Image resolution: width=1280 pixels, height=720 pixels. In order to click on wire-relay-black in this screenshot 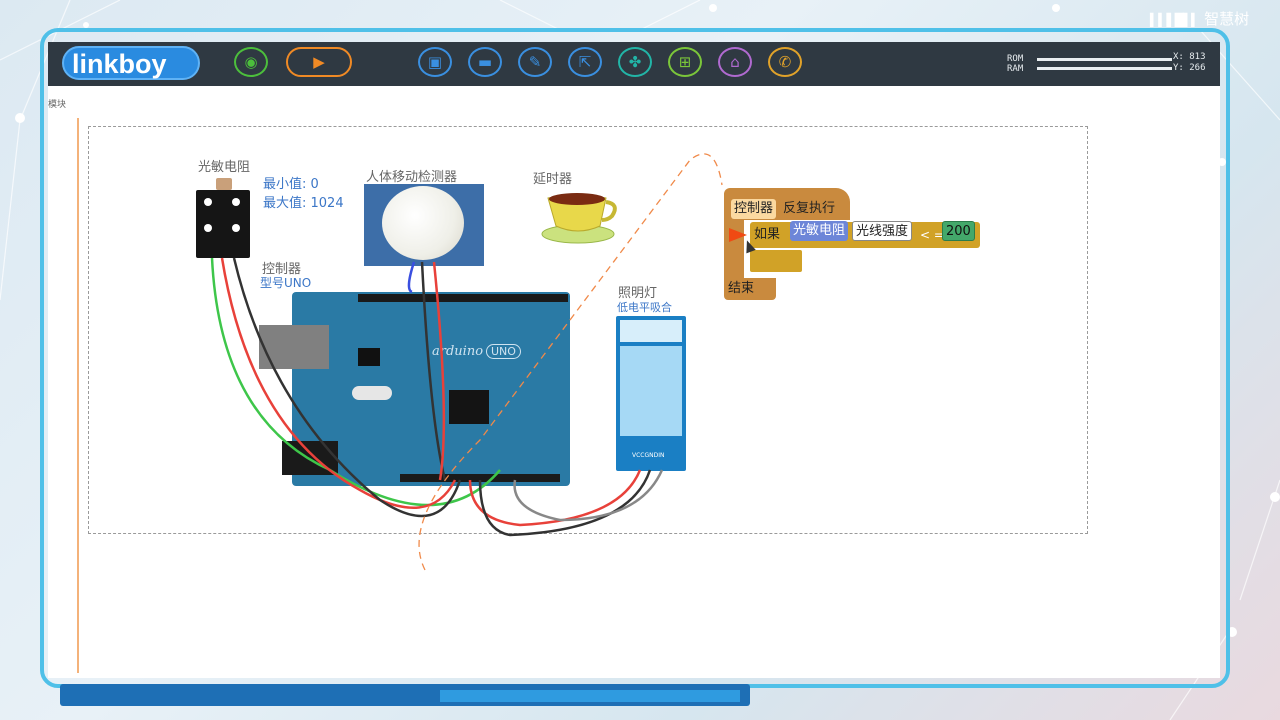, I will do `click(565, 503)`.